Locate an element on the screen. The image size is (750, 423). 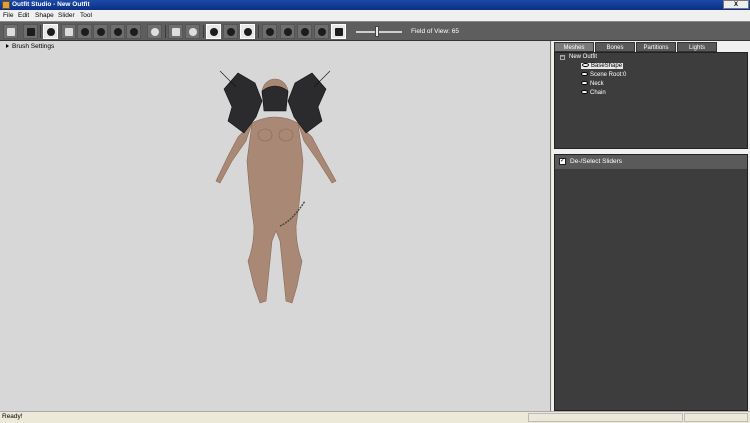
brush-inflate-icon is located at coordinates (69, 32).